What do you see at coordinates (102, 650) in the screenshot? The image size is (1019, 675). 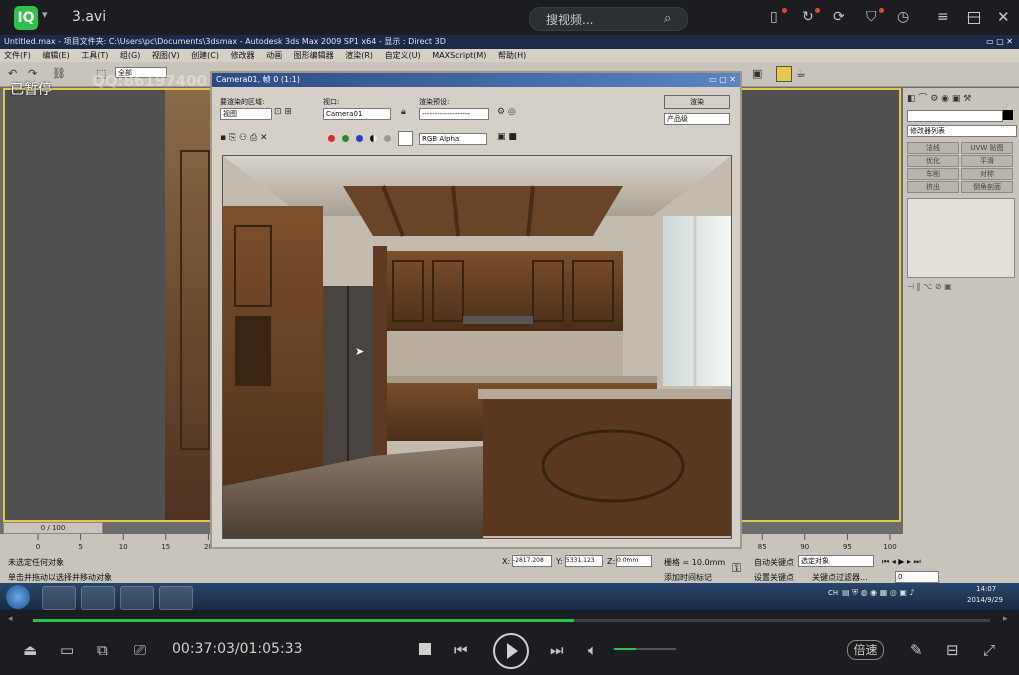 I see `screenshot-icon: ⧉` at bounding box center [102, 650].